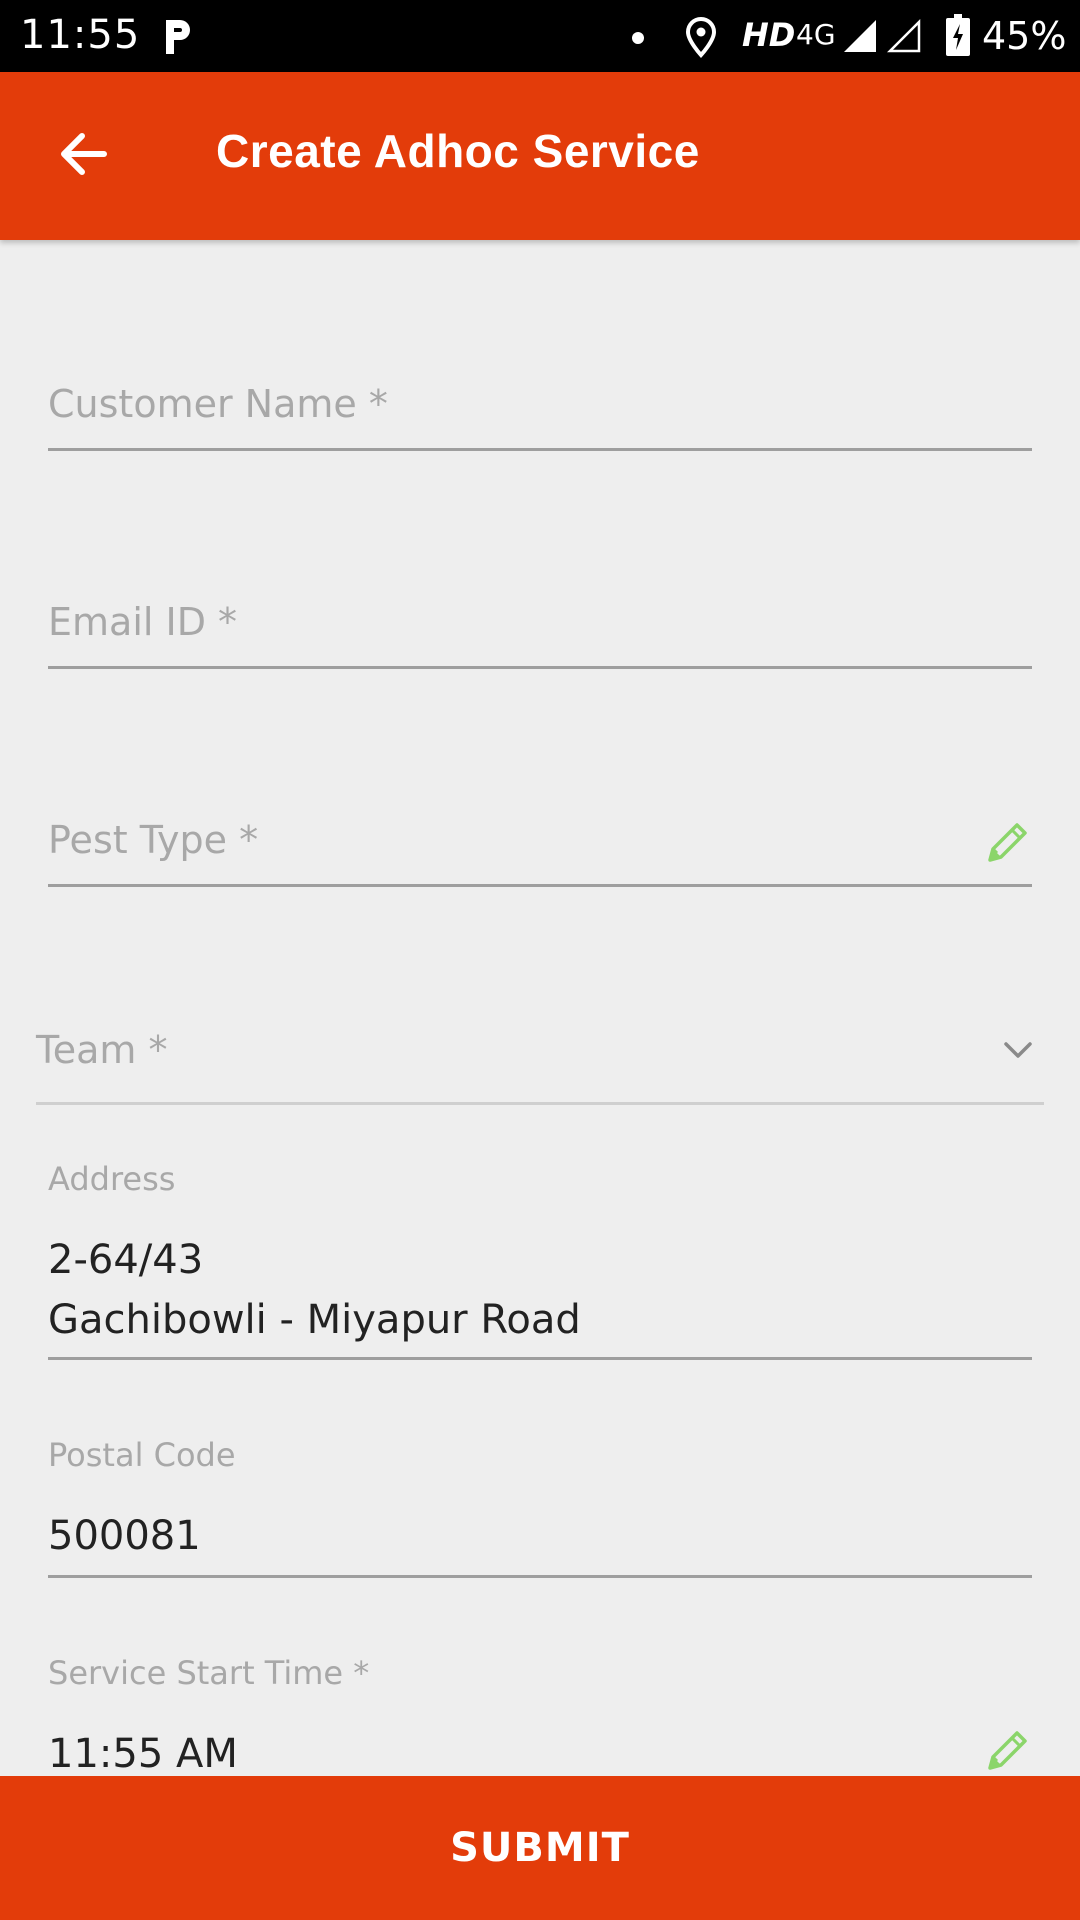 This screenshot has height=1920, width=1080. Describe the element at coordinates (84, 154) in the screenshot. I see `arrow-left-icon` at that location.